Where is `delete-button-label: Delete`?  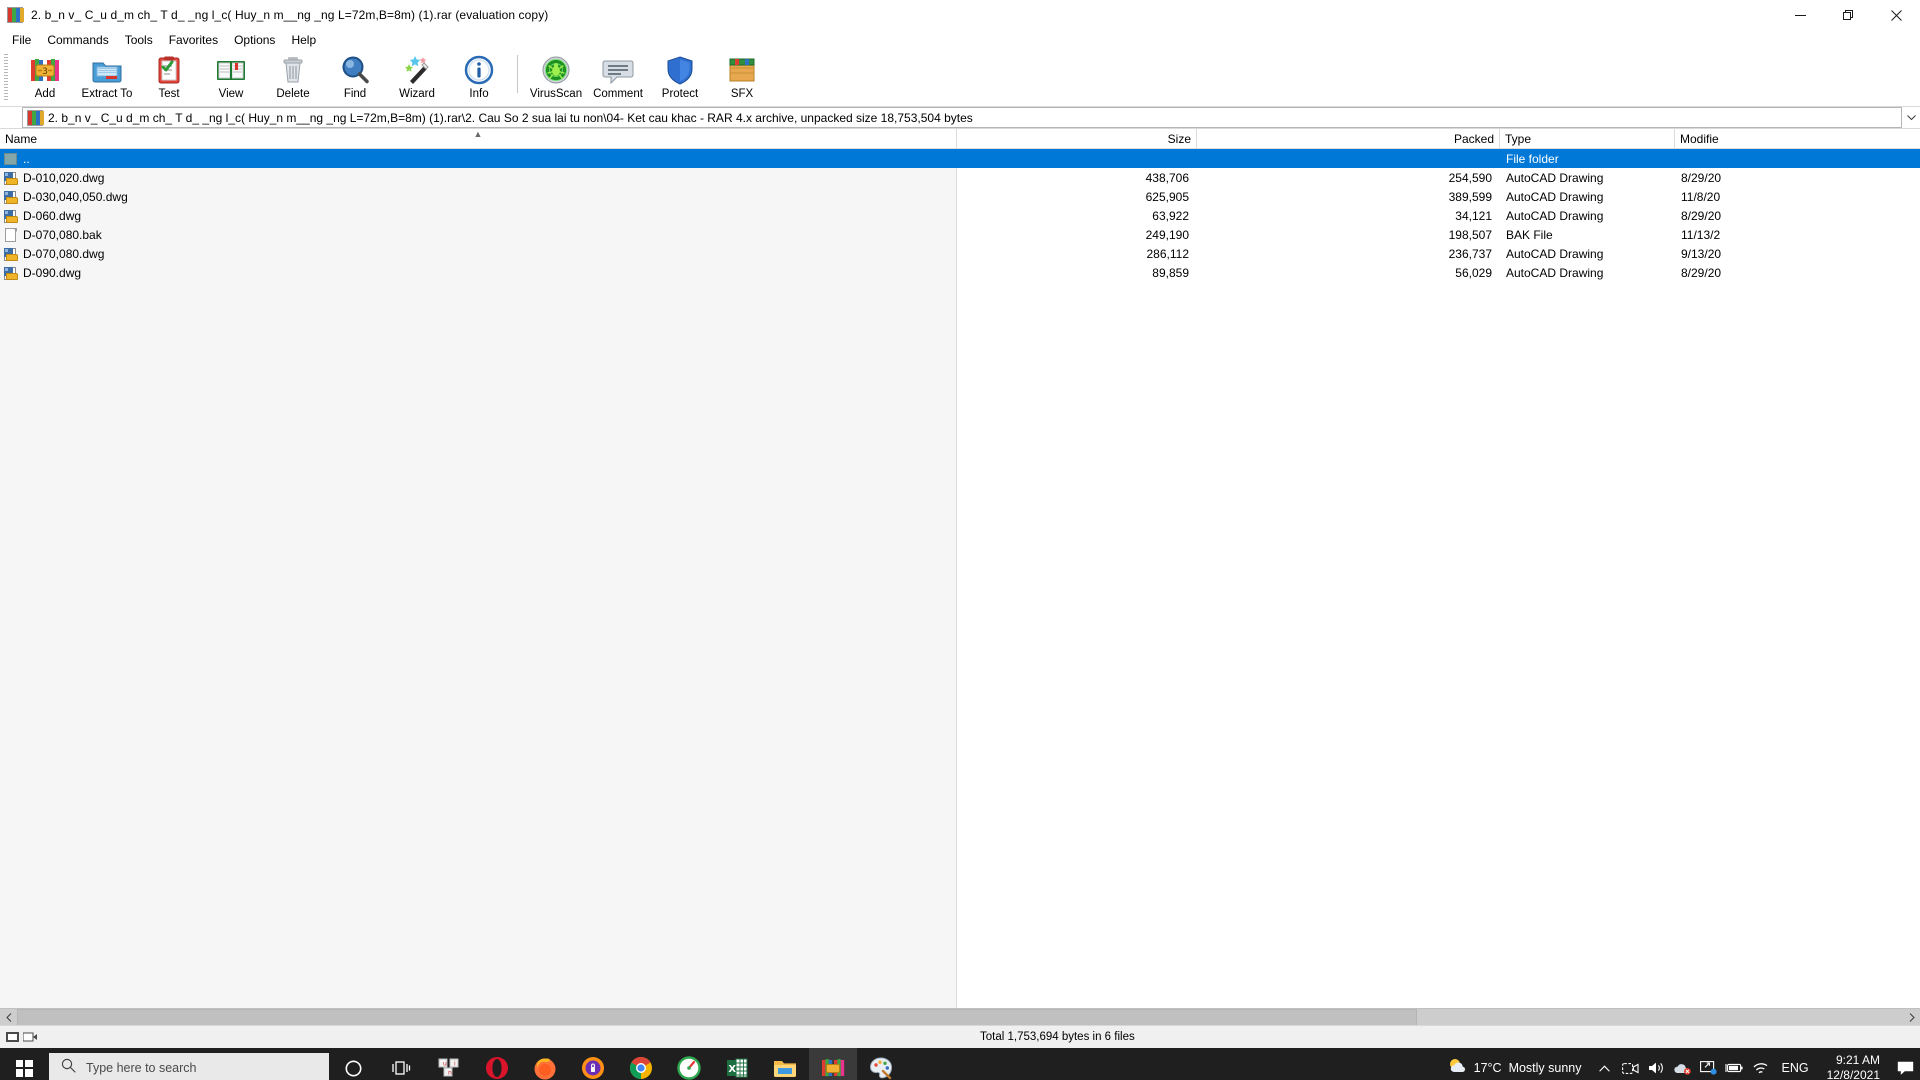
delete-button-label: Delete is located at coordinates (293, 94).